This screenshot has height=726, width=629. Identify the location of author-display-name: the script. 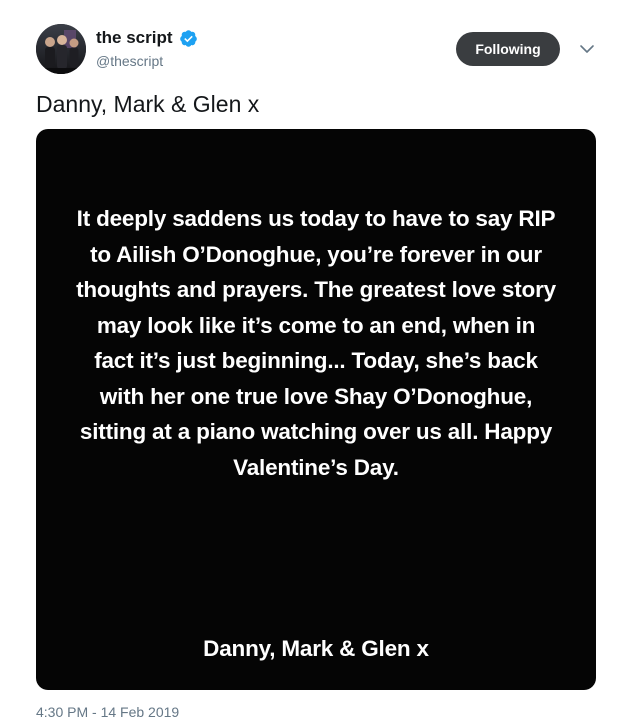
(134, 38).